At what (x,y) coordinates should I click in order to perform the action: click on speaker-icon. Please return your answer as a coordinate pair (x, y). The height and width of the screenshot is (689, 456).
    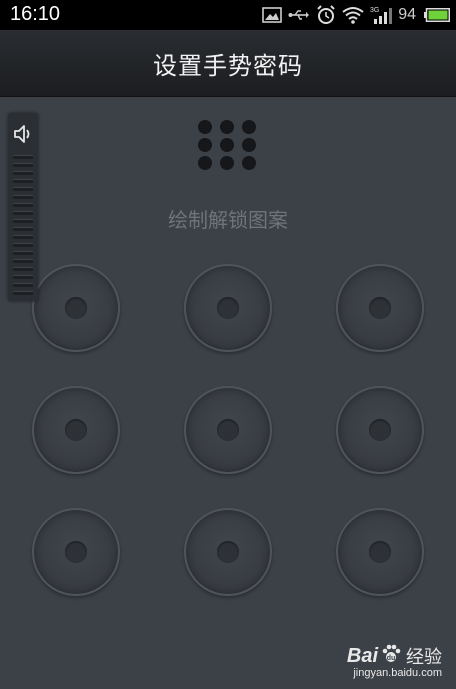
    Looking at the image, I should click on (23, 136).